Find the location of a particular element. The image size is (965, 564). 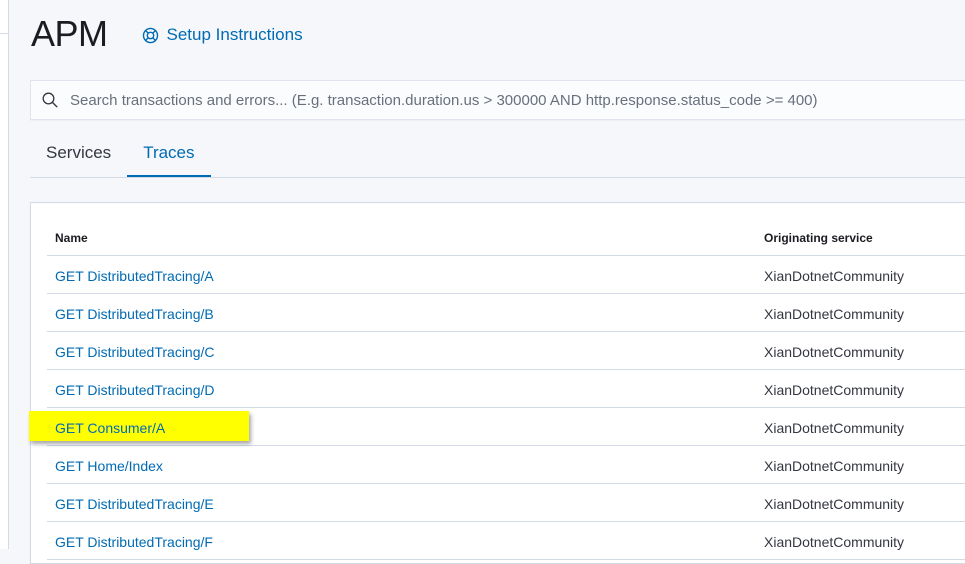

sidebar-divider is located at coordinates (4, 33).